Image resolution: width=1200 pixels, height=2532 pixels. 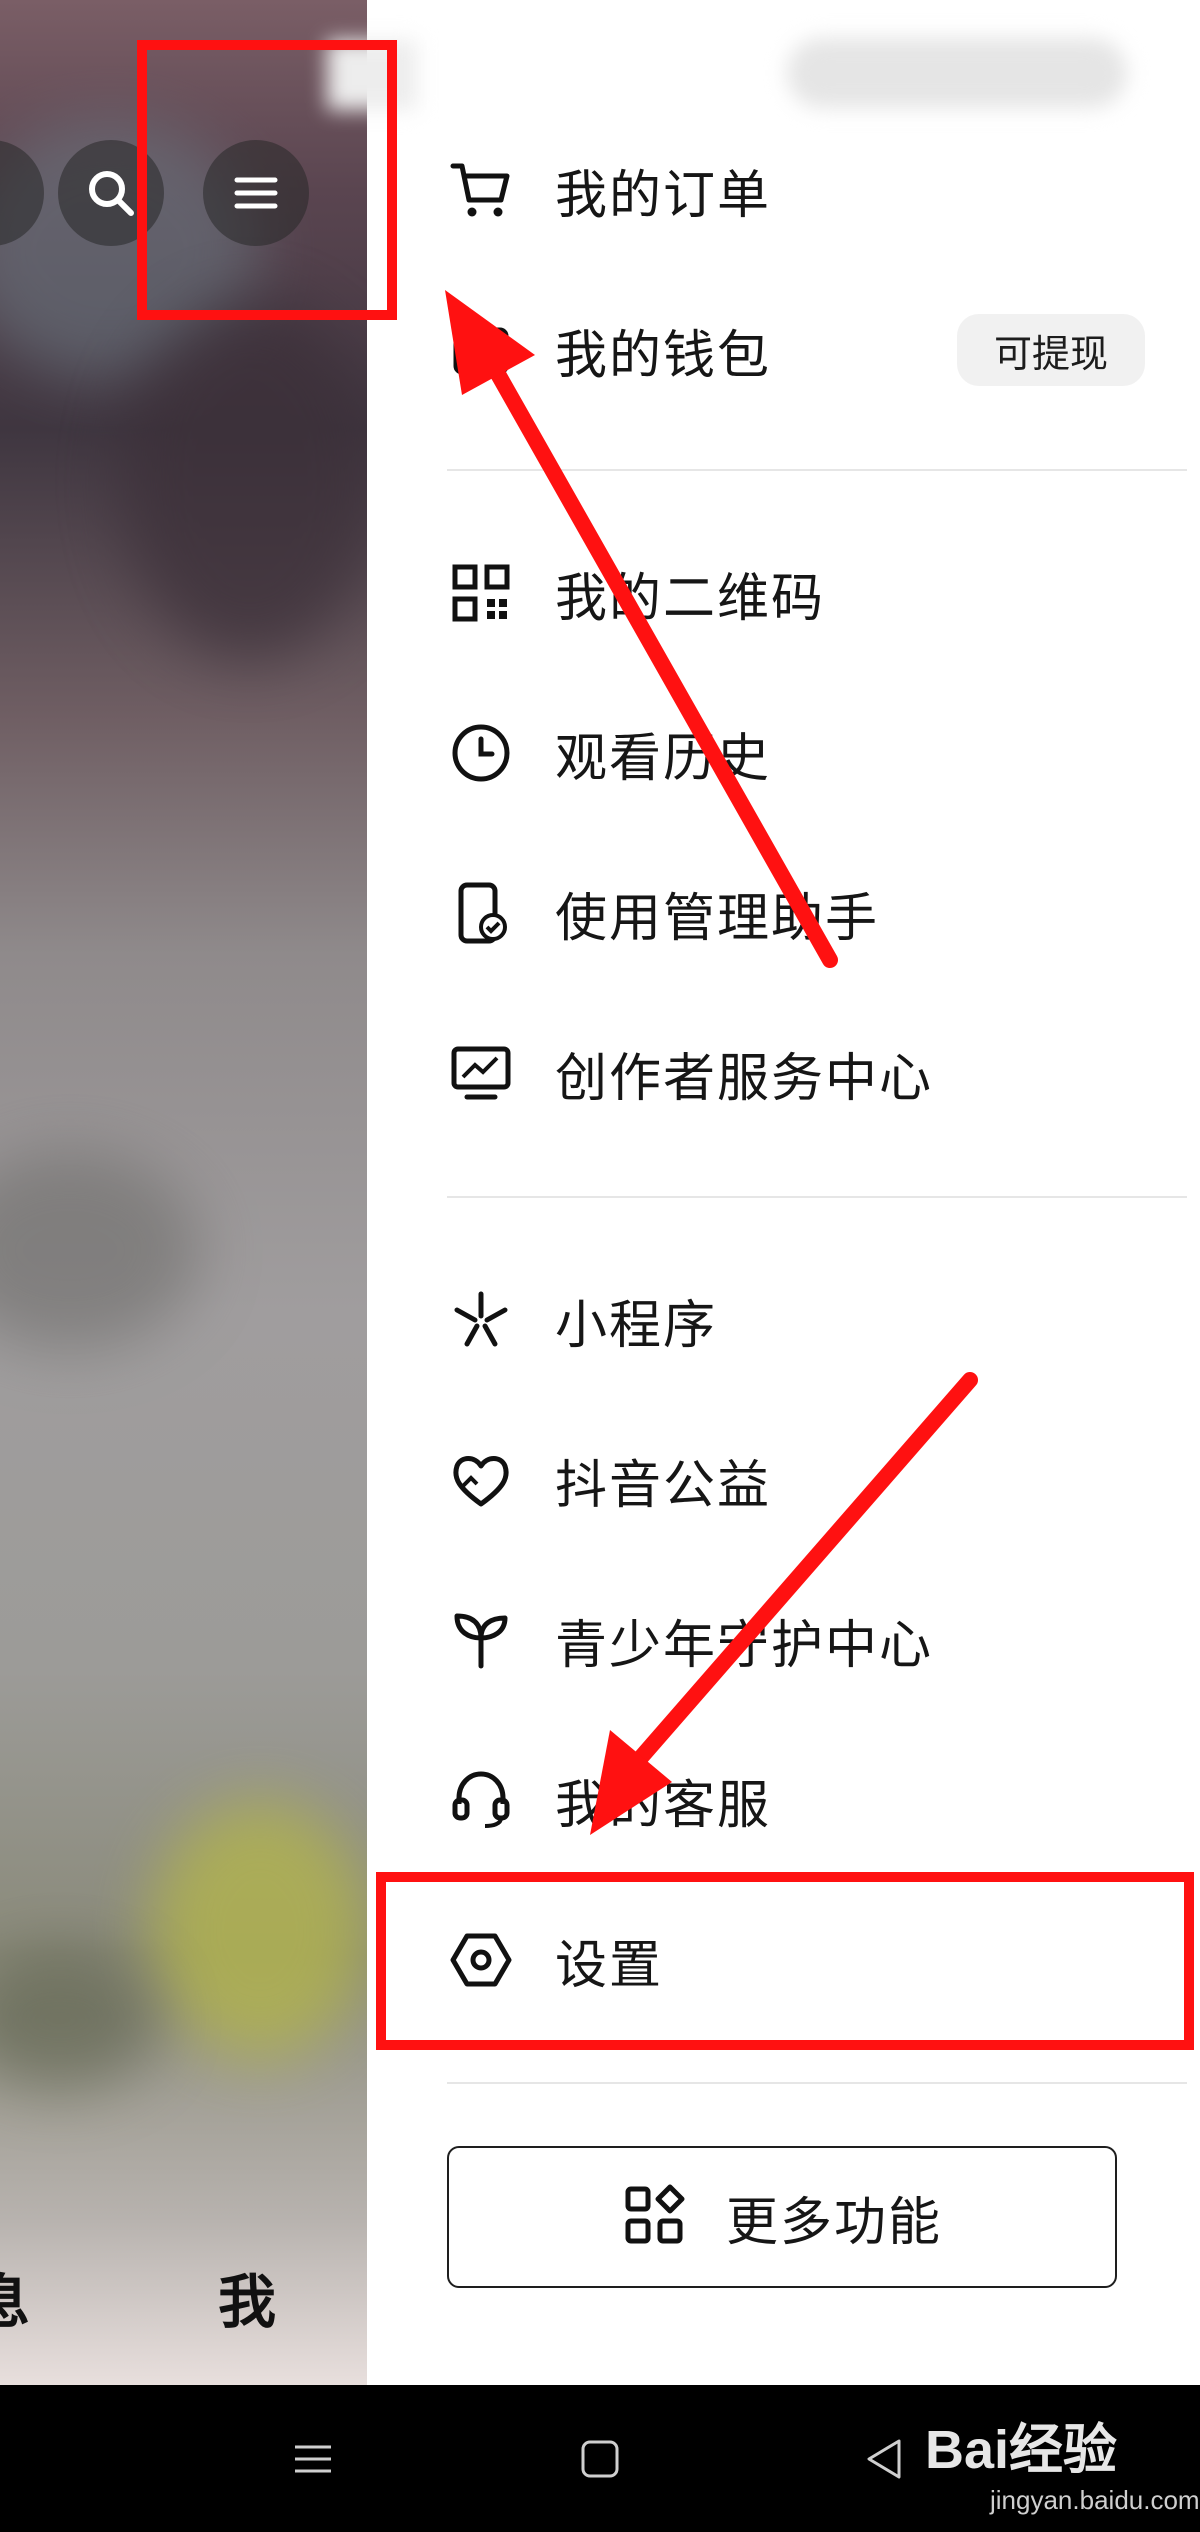 What do you see at coordinates (833, 2222) in the screenshot?
I see `more-features-label: 更多功能` at bounding box center [833, 2222].